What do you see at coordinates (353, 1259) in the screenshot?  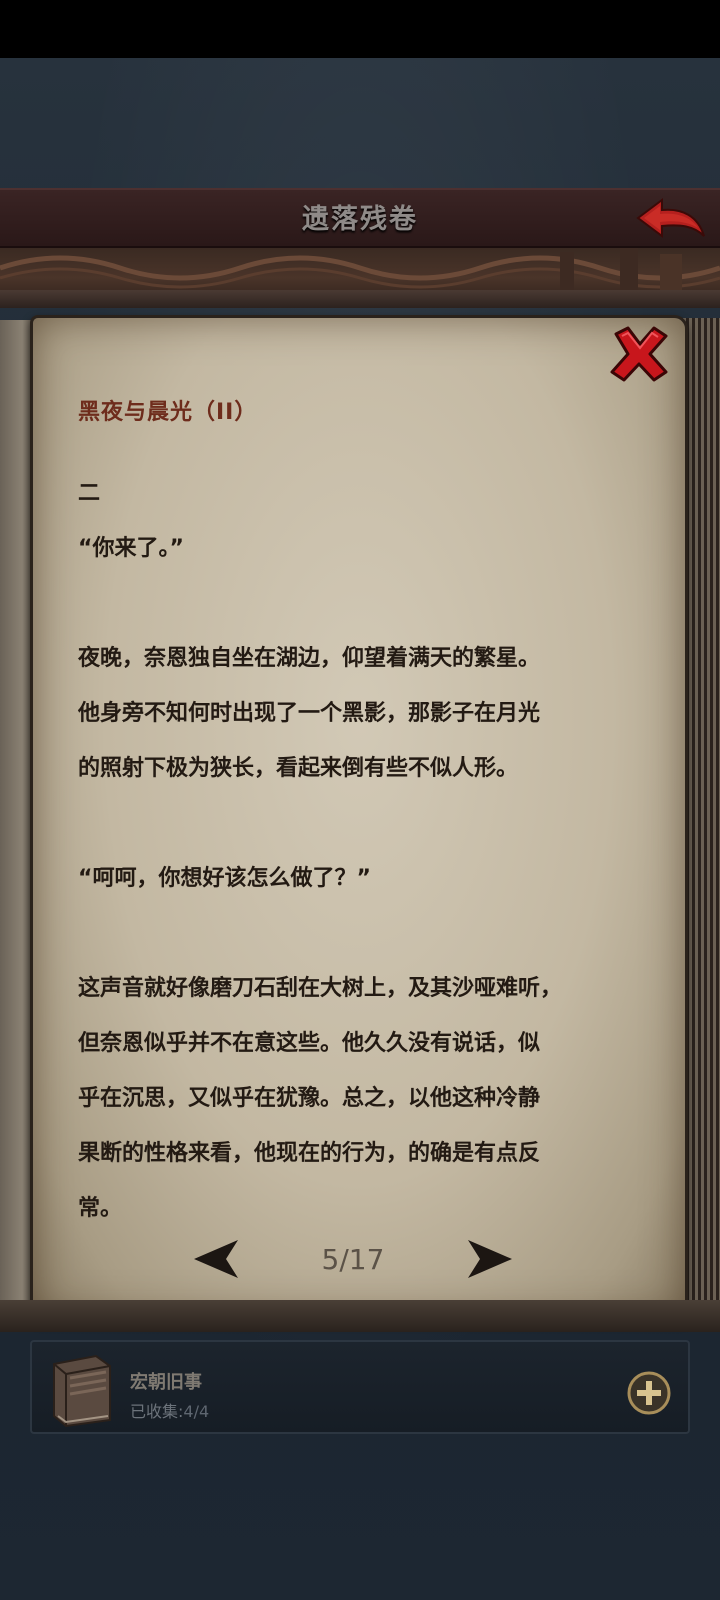 I see `page-indicator: 5/17` at bounding box center [353, 1259].